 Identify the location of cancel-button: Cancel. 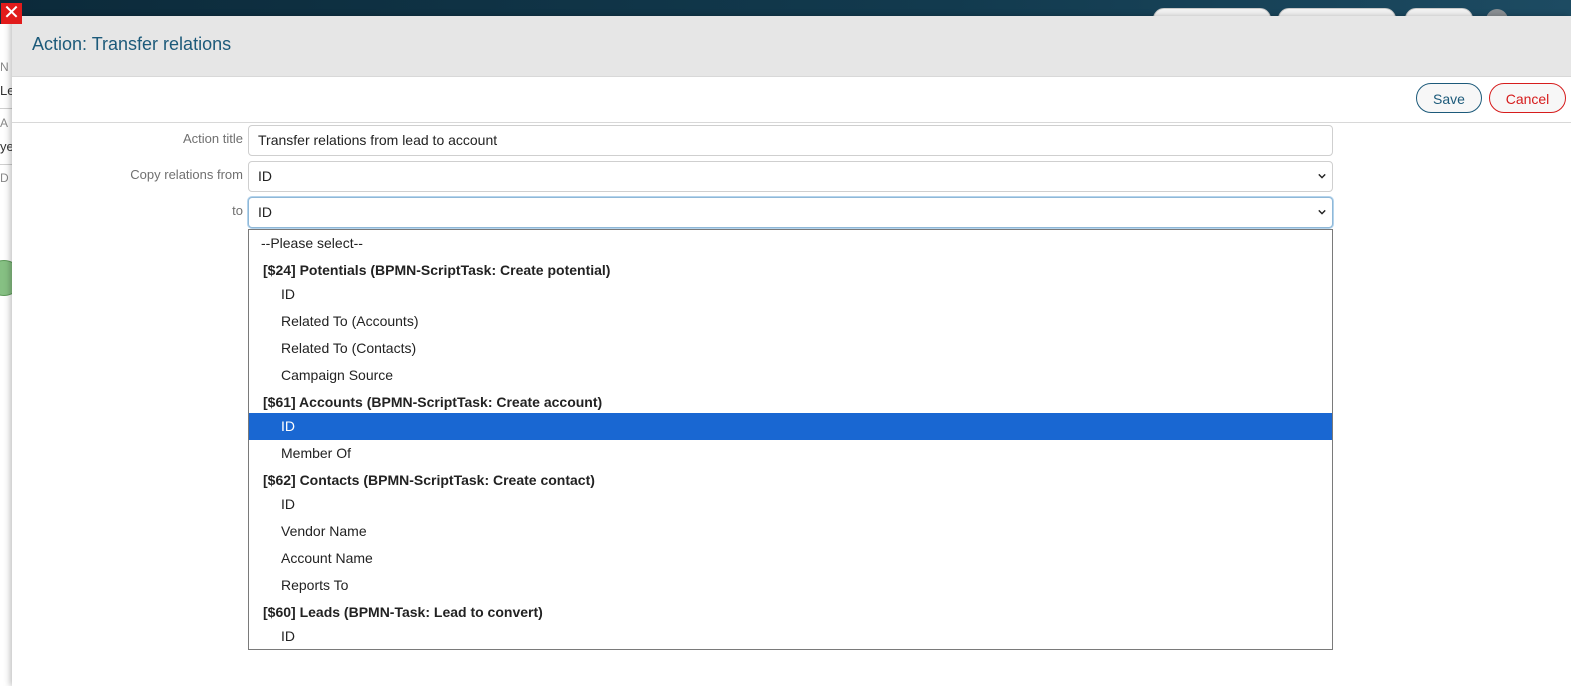
(1527, 98).